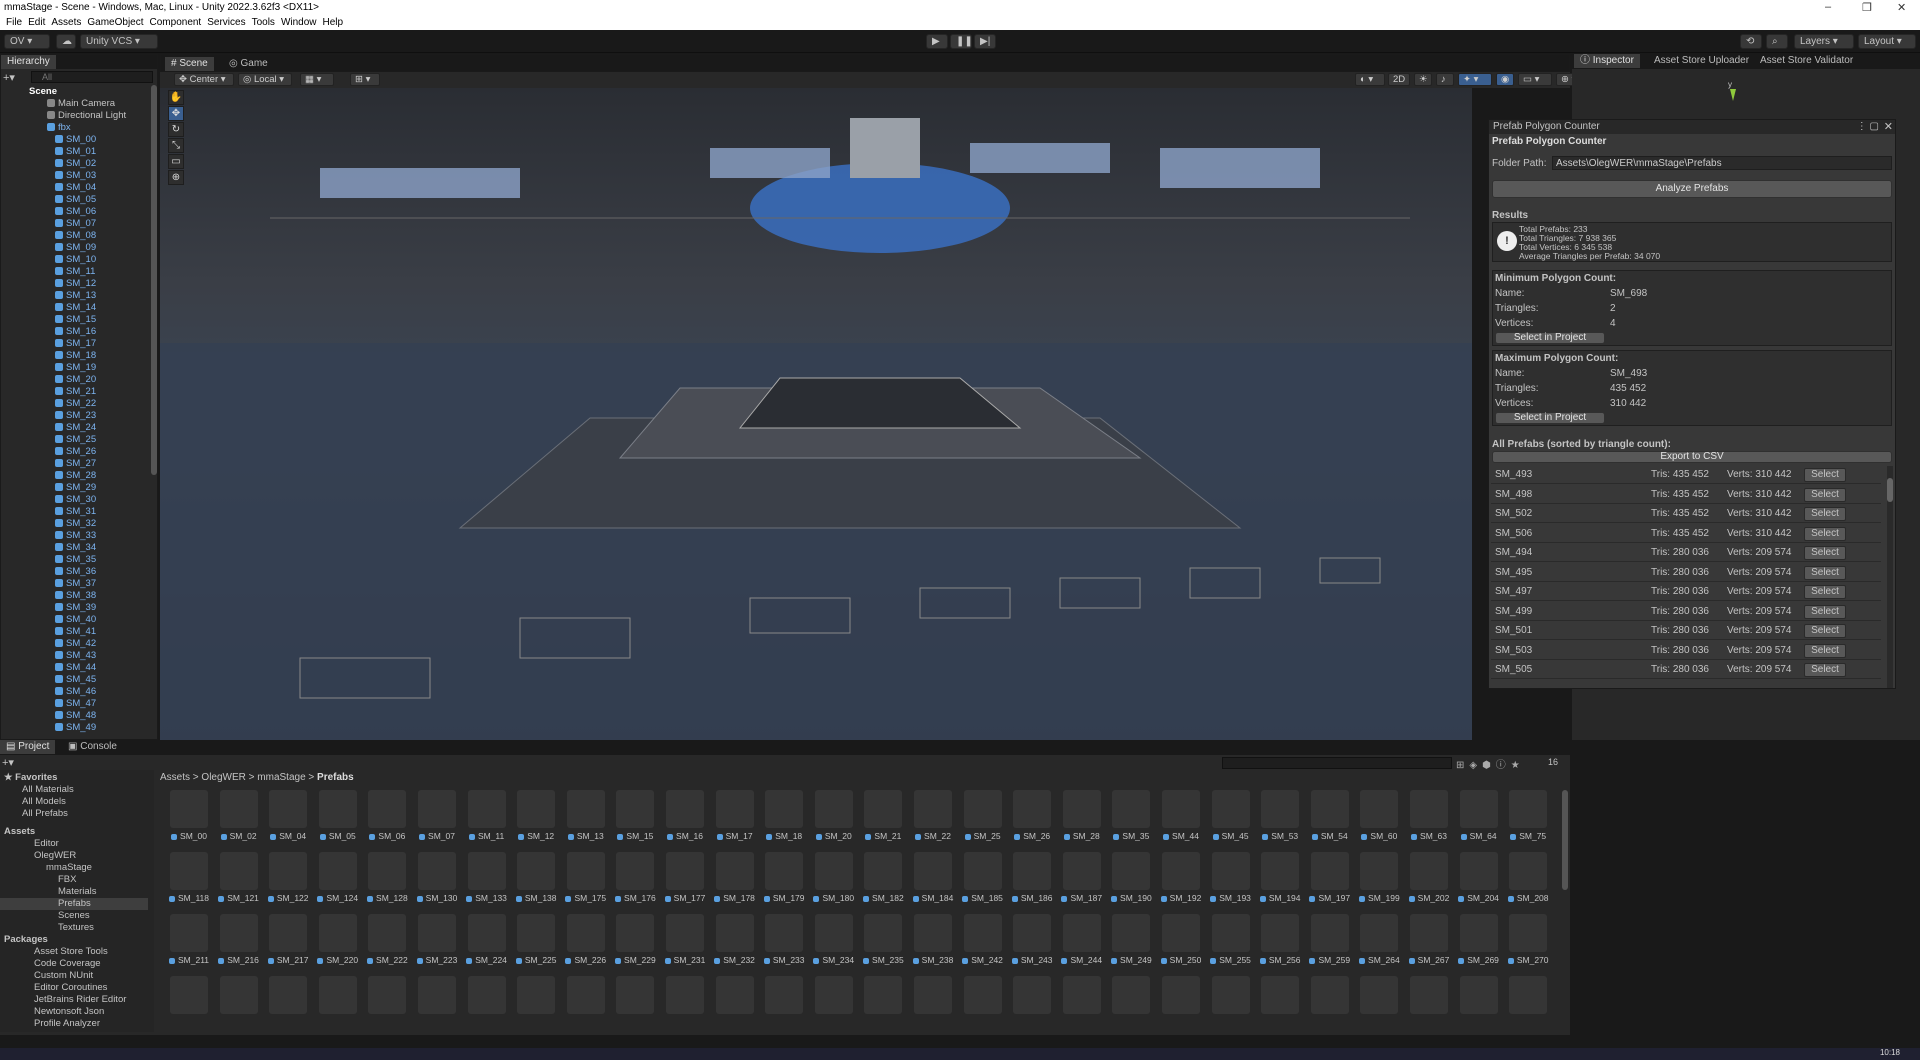 The width and height of the screenshot is (1920, 1060). What do you see at coordinates (1565, 840) in the screenshot?
I see `asset-grid-scrollbar` at bounding box center [1565, 840].